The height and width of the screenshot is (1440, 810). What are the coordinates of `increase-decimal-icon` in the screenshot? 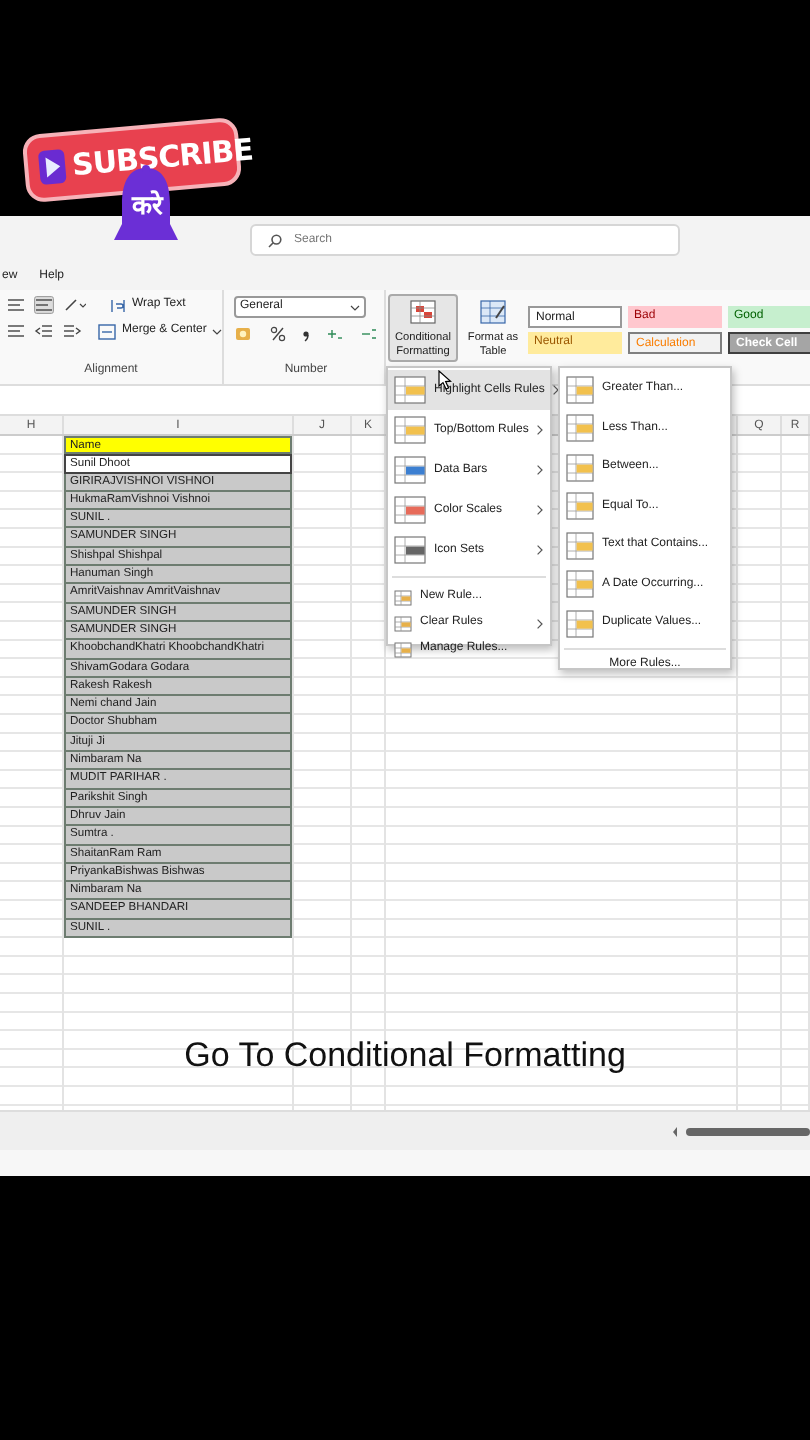 It's located at (335, 334).